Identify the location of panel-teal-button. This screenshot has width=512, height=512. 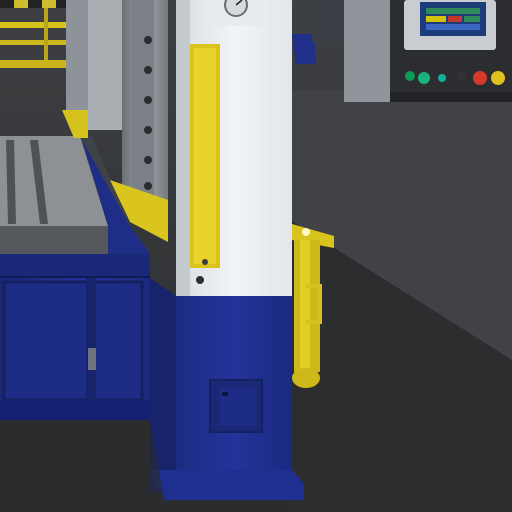
(442, 78).